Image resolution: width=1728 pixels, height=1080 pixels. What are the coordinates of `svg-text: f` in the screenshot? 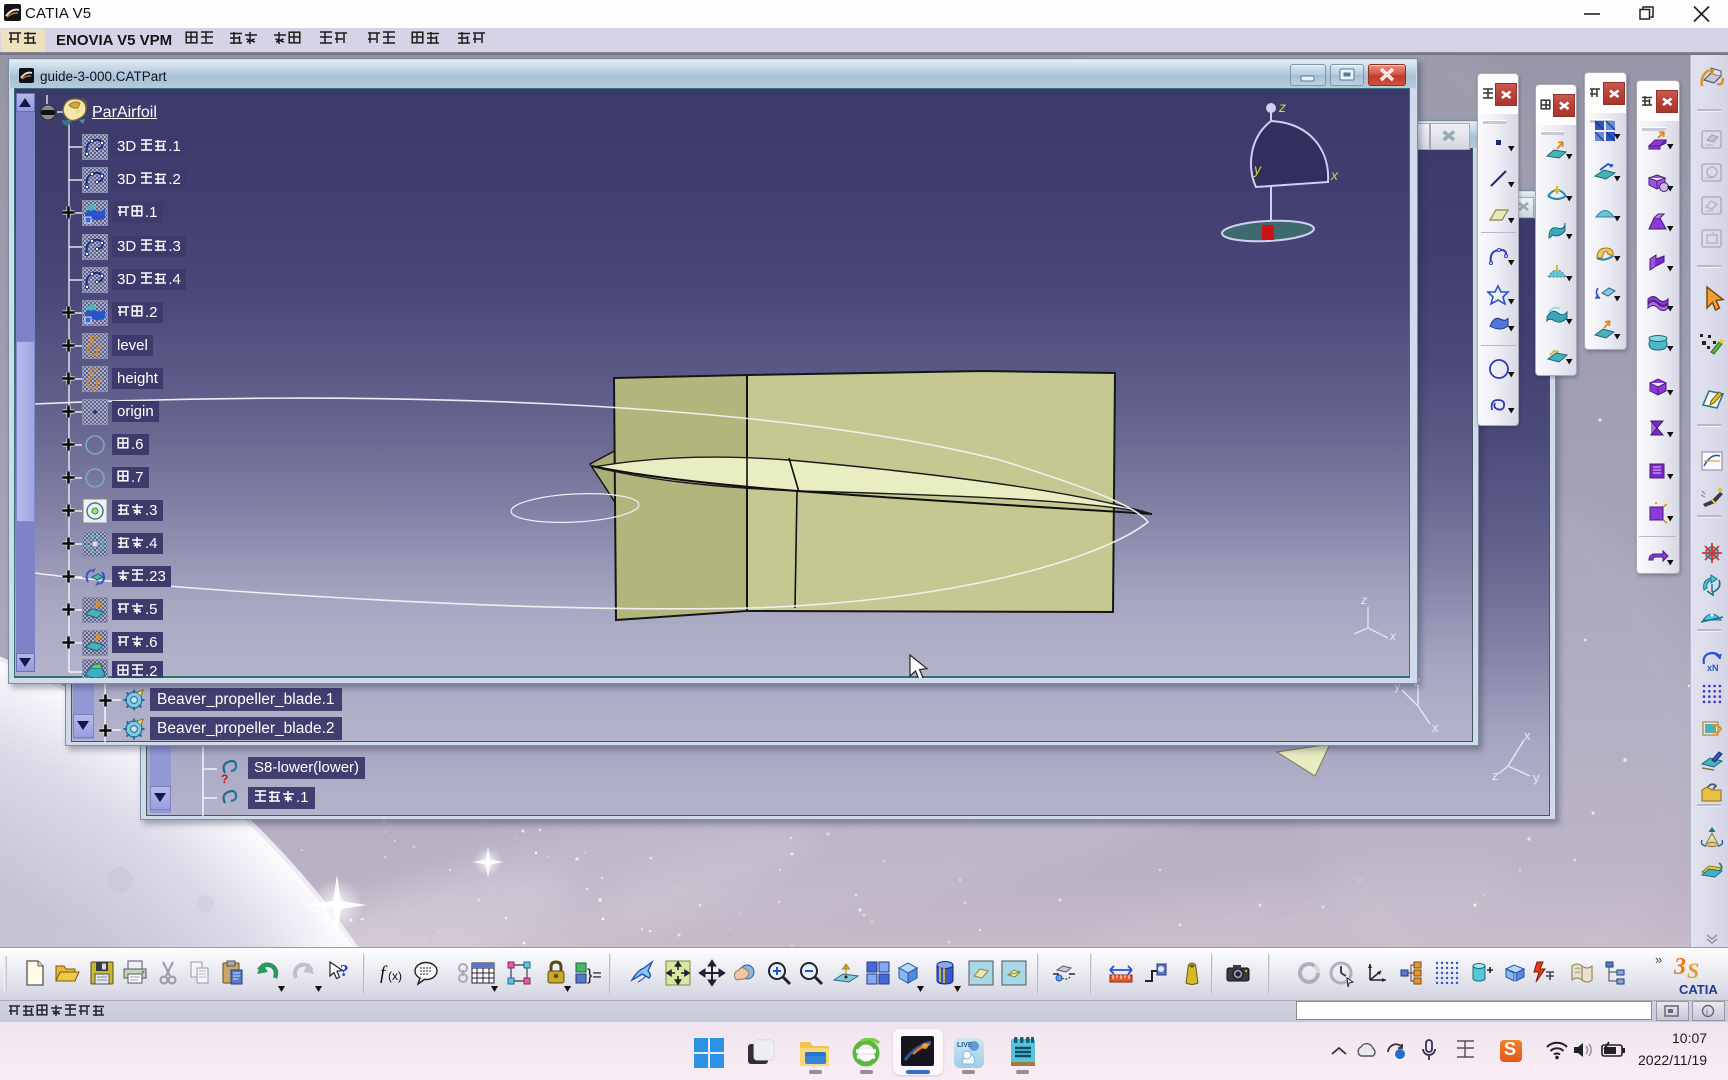 It's located at (384, 973).